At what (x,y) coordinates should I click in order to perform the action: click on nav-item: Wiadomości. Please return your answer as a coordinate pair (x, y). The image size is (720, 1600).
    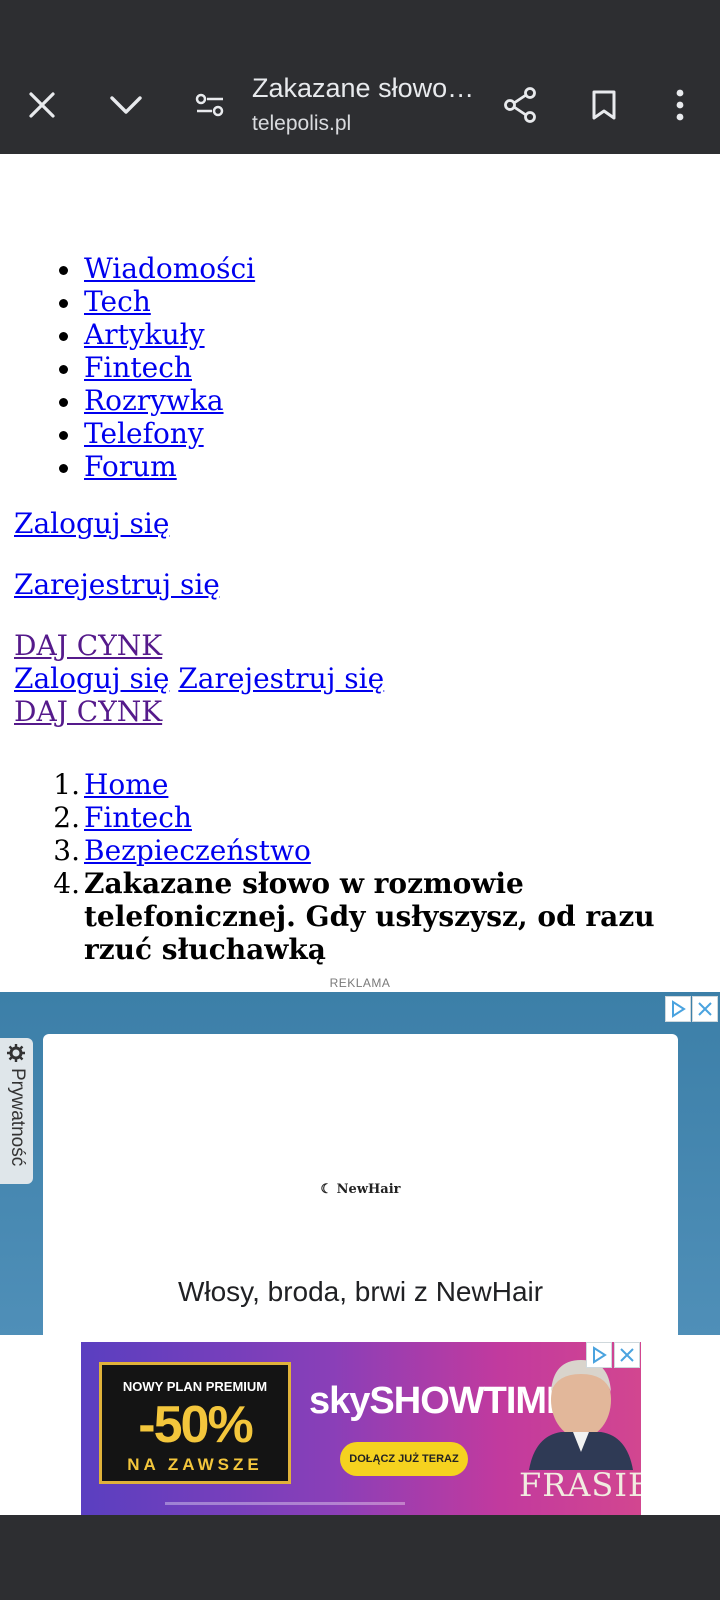
    Looking at the image, I should click on (156, 268).